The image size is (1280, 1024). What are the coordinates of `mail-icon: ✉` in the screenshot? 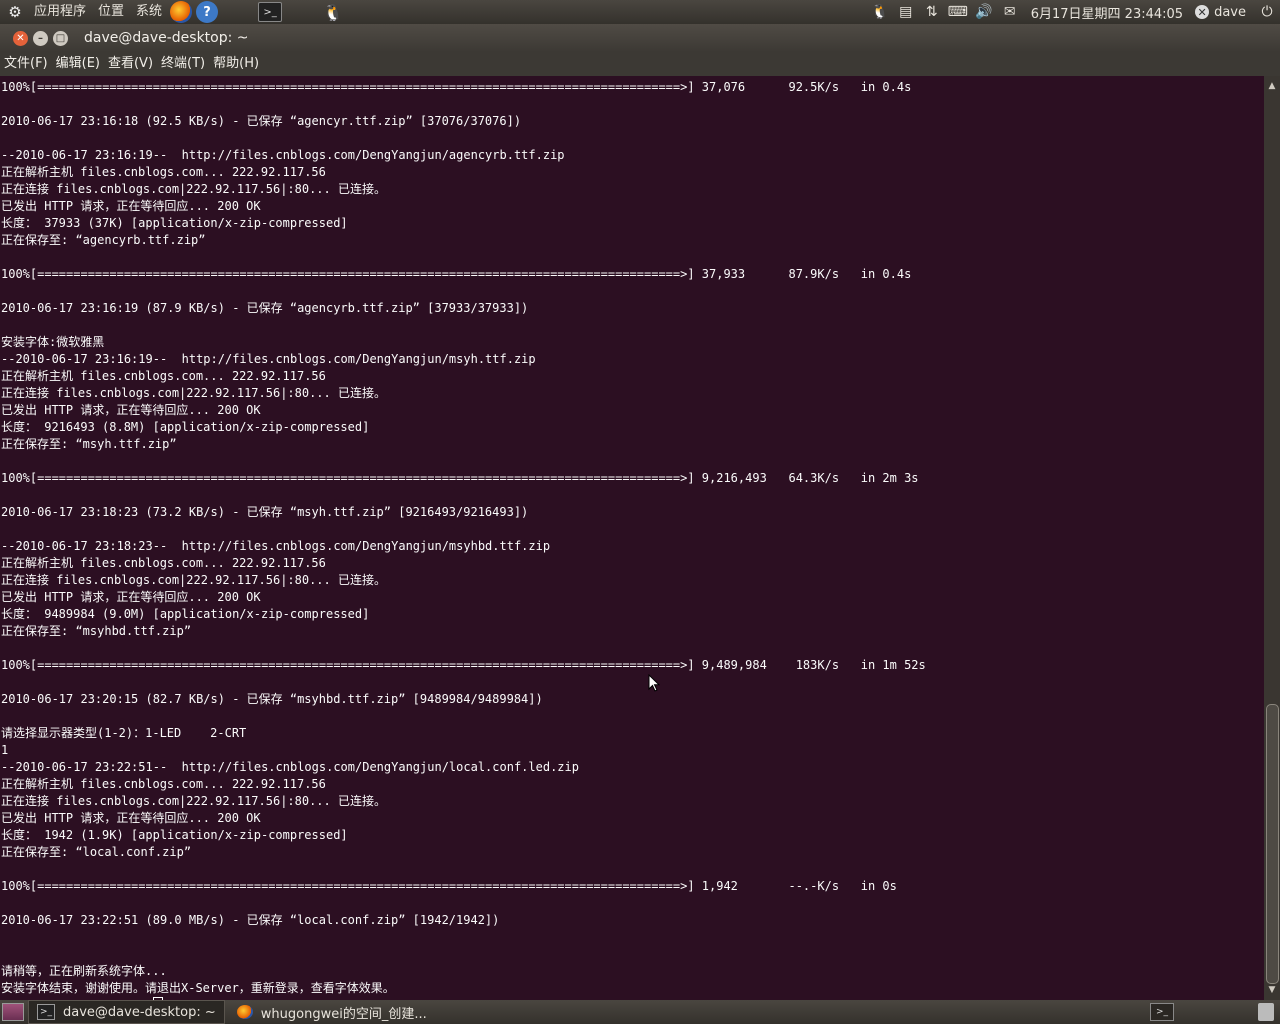 It's located at (1010, 12).